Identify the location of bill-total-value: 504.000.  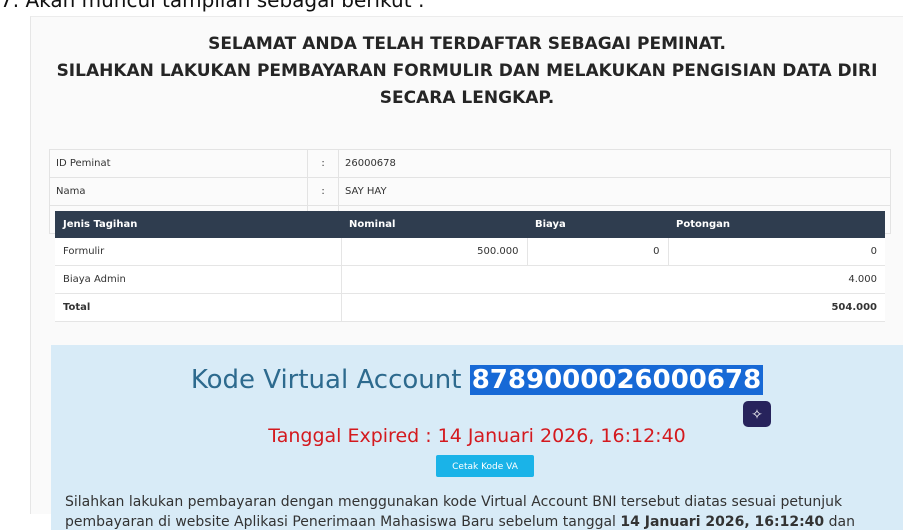
(612, 307).